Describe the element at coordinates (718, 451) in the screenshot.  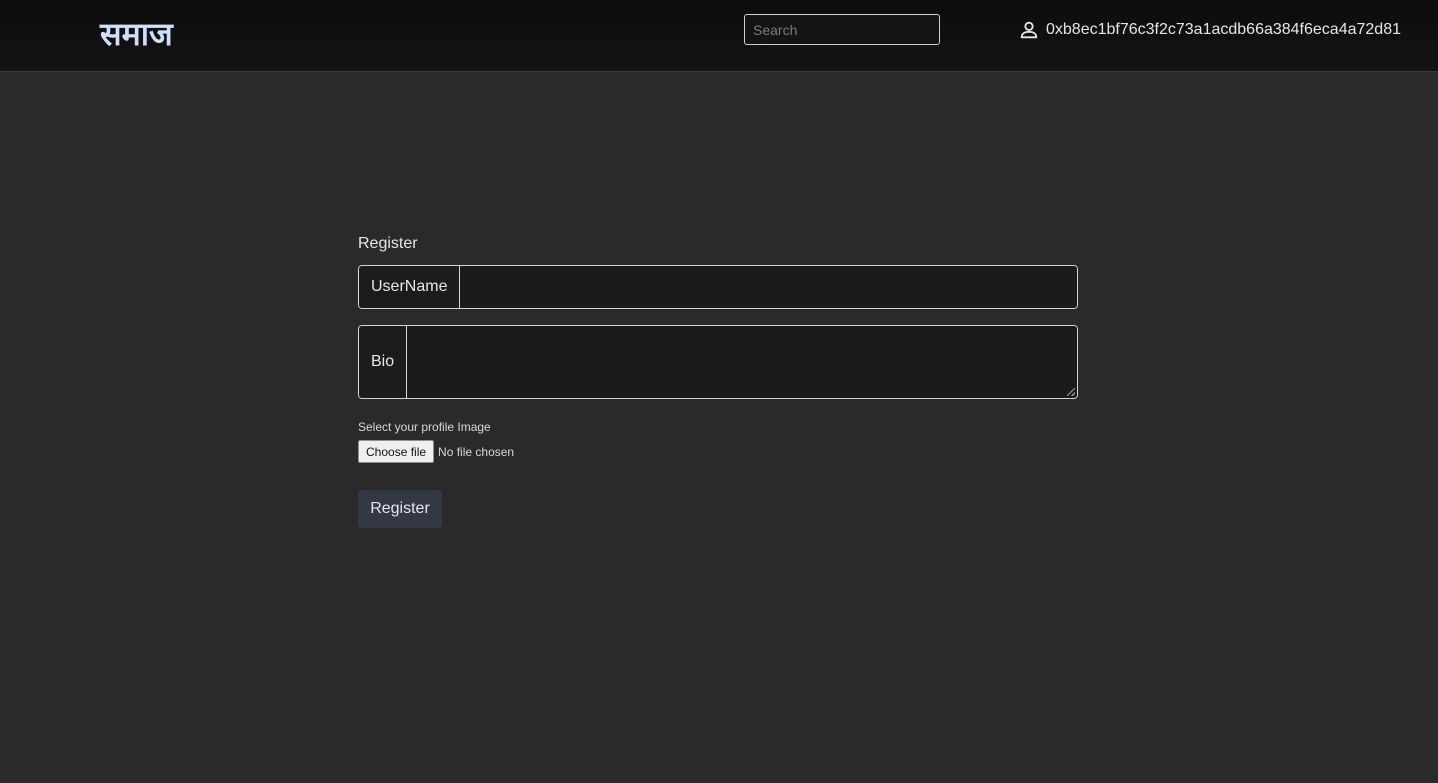
I see `file-input: Choose file No file chosen` at that location.